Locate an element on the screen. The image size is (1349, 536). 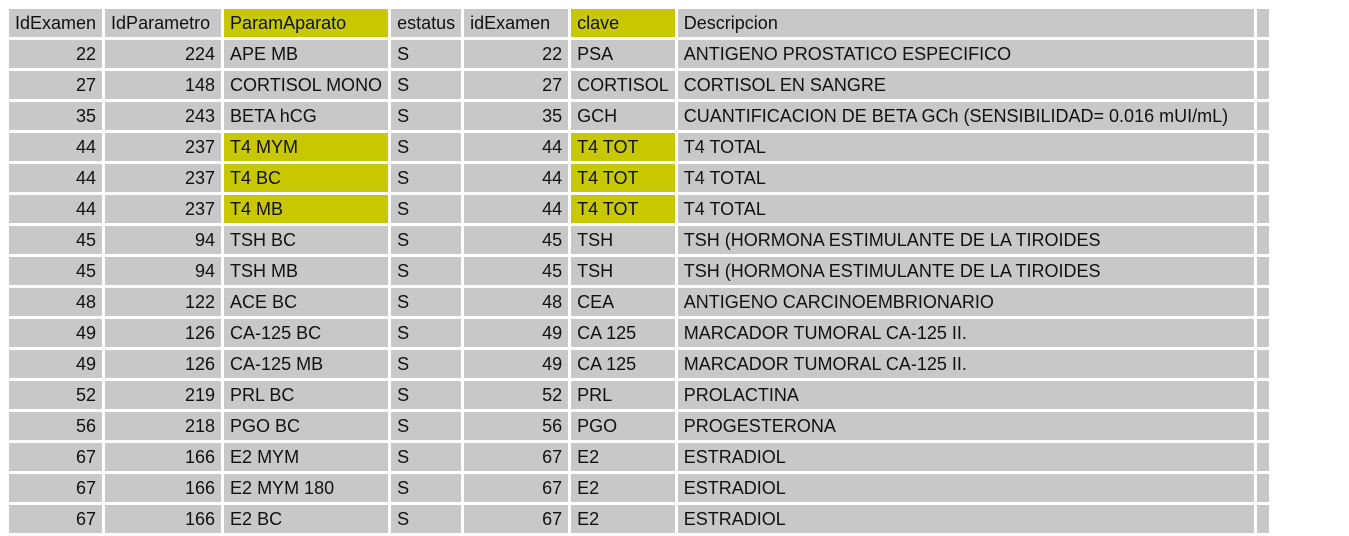
cell-idexamen: 52 is located at coordinates (56, 395).